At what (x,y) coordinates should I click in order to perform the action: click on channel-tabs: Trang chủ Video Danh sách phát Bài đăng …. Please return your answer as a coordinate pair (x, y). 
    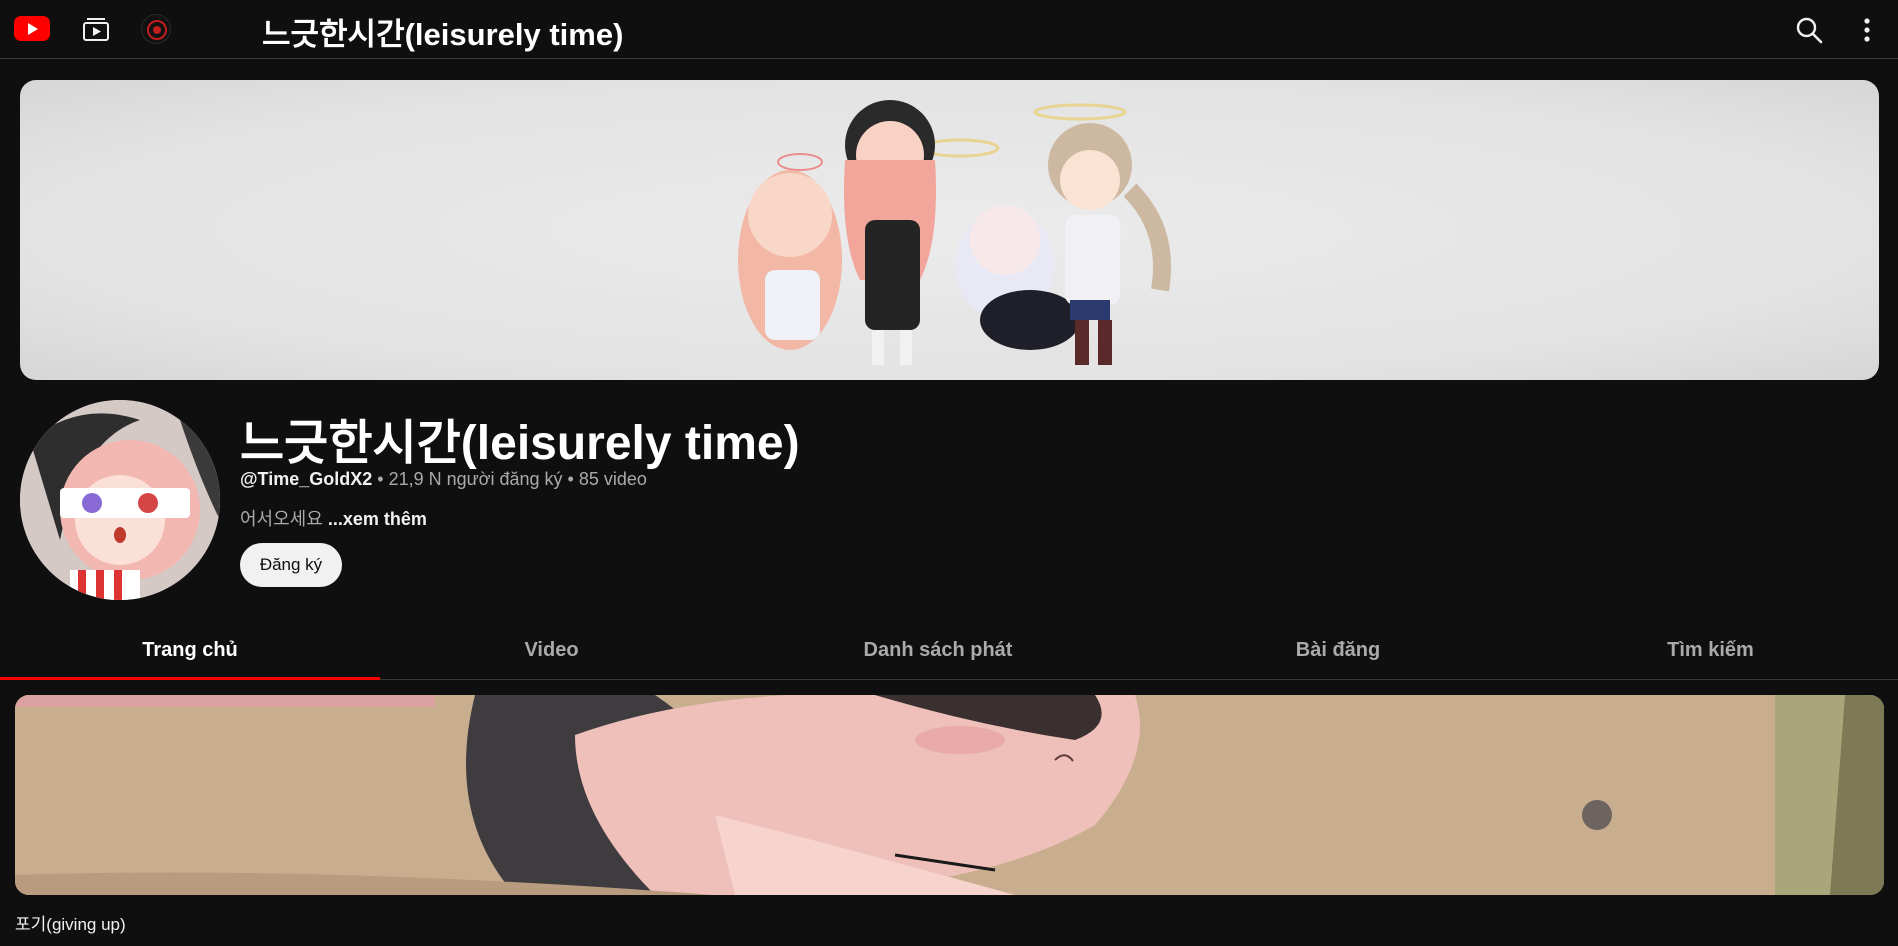
    Looking at the image, I should click on (949, 652).